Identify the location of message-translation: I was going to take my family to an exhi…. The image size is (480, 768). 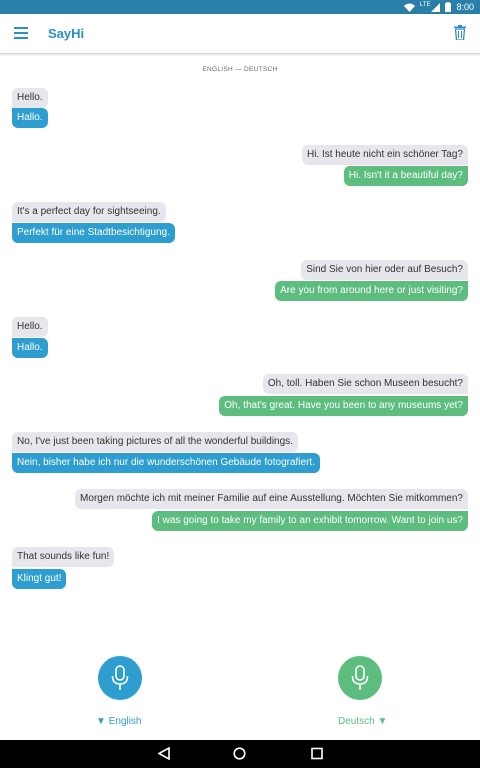
(310, 521).